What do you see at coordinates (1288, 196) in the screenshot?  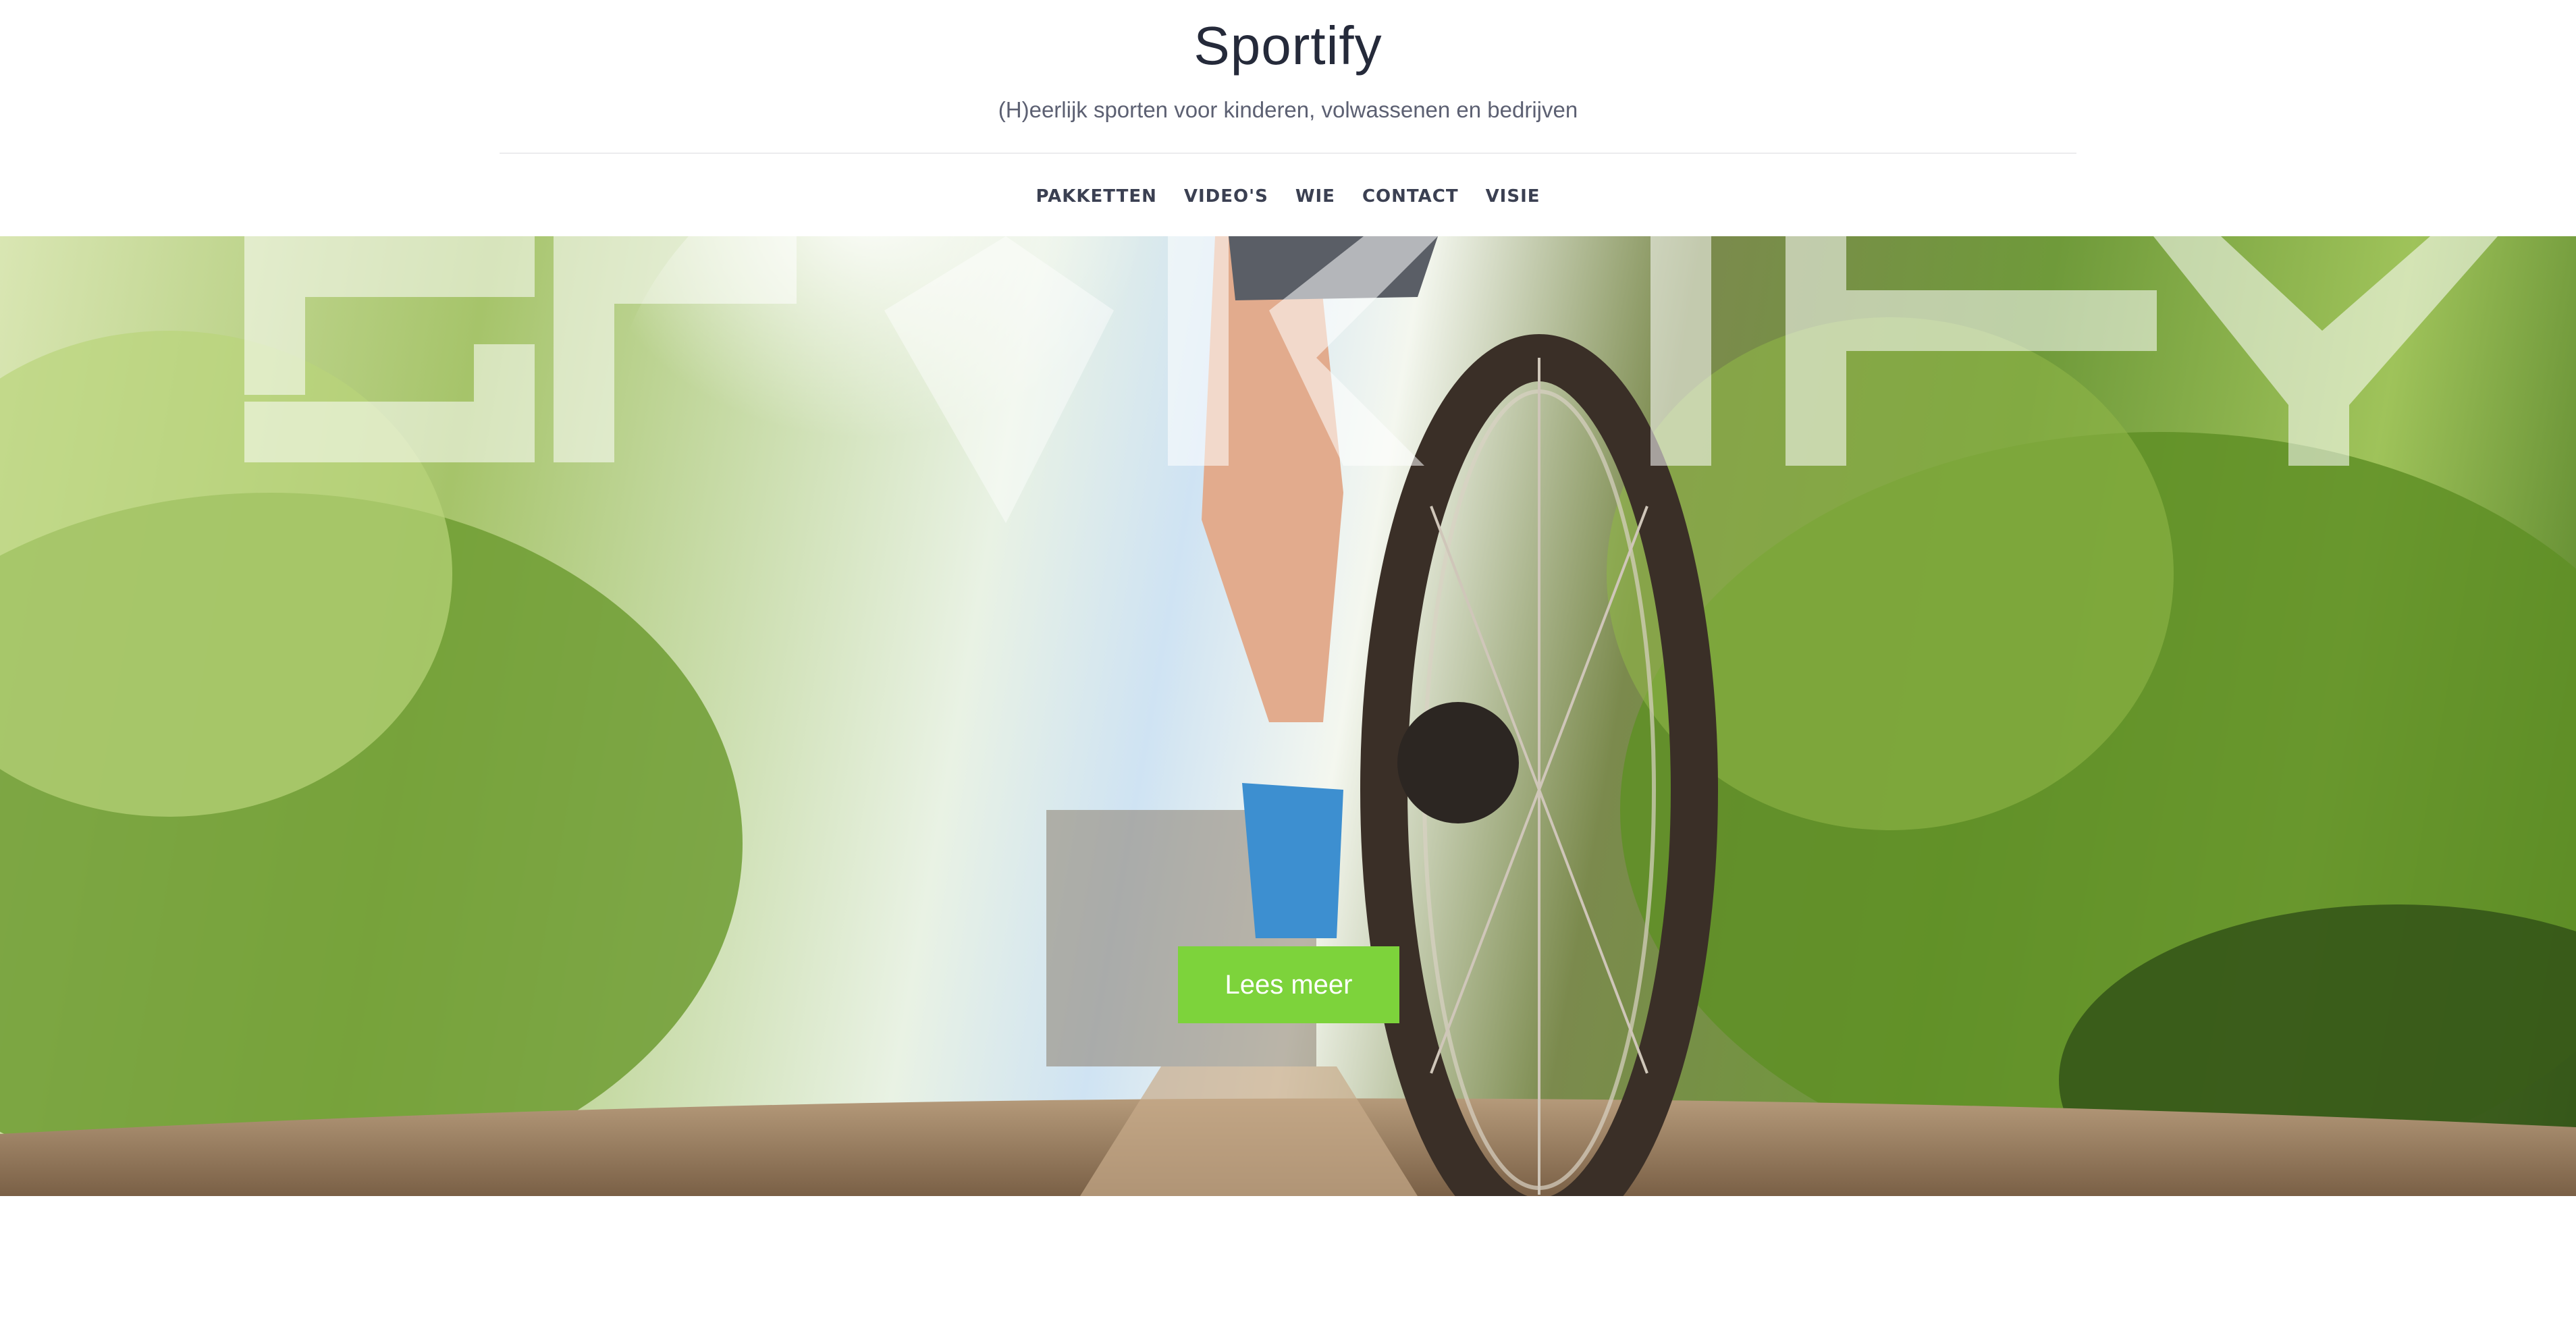 I see `main-navigation: PAKKETTEN VIDEO'S WIE CONTACT VISIE` at bounding box center [1288, 196].